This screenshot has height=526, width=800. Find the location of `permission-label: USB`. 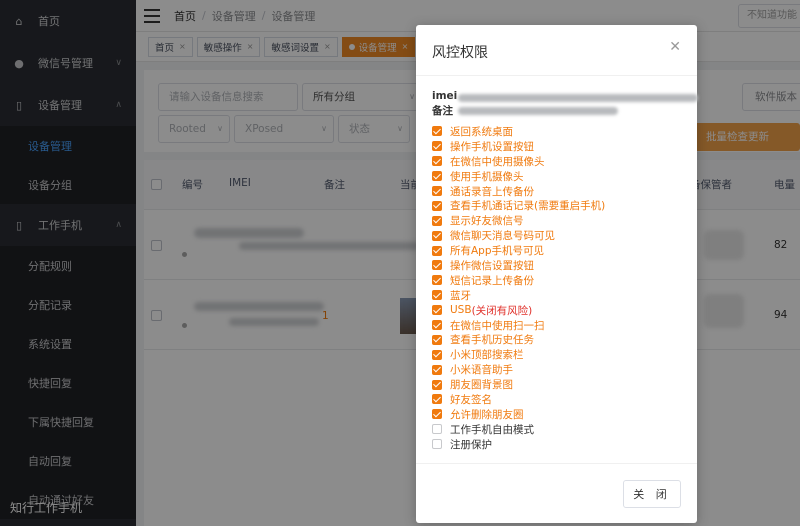

permission-label: USB is located at coordinates (461, 310).